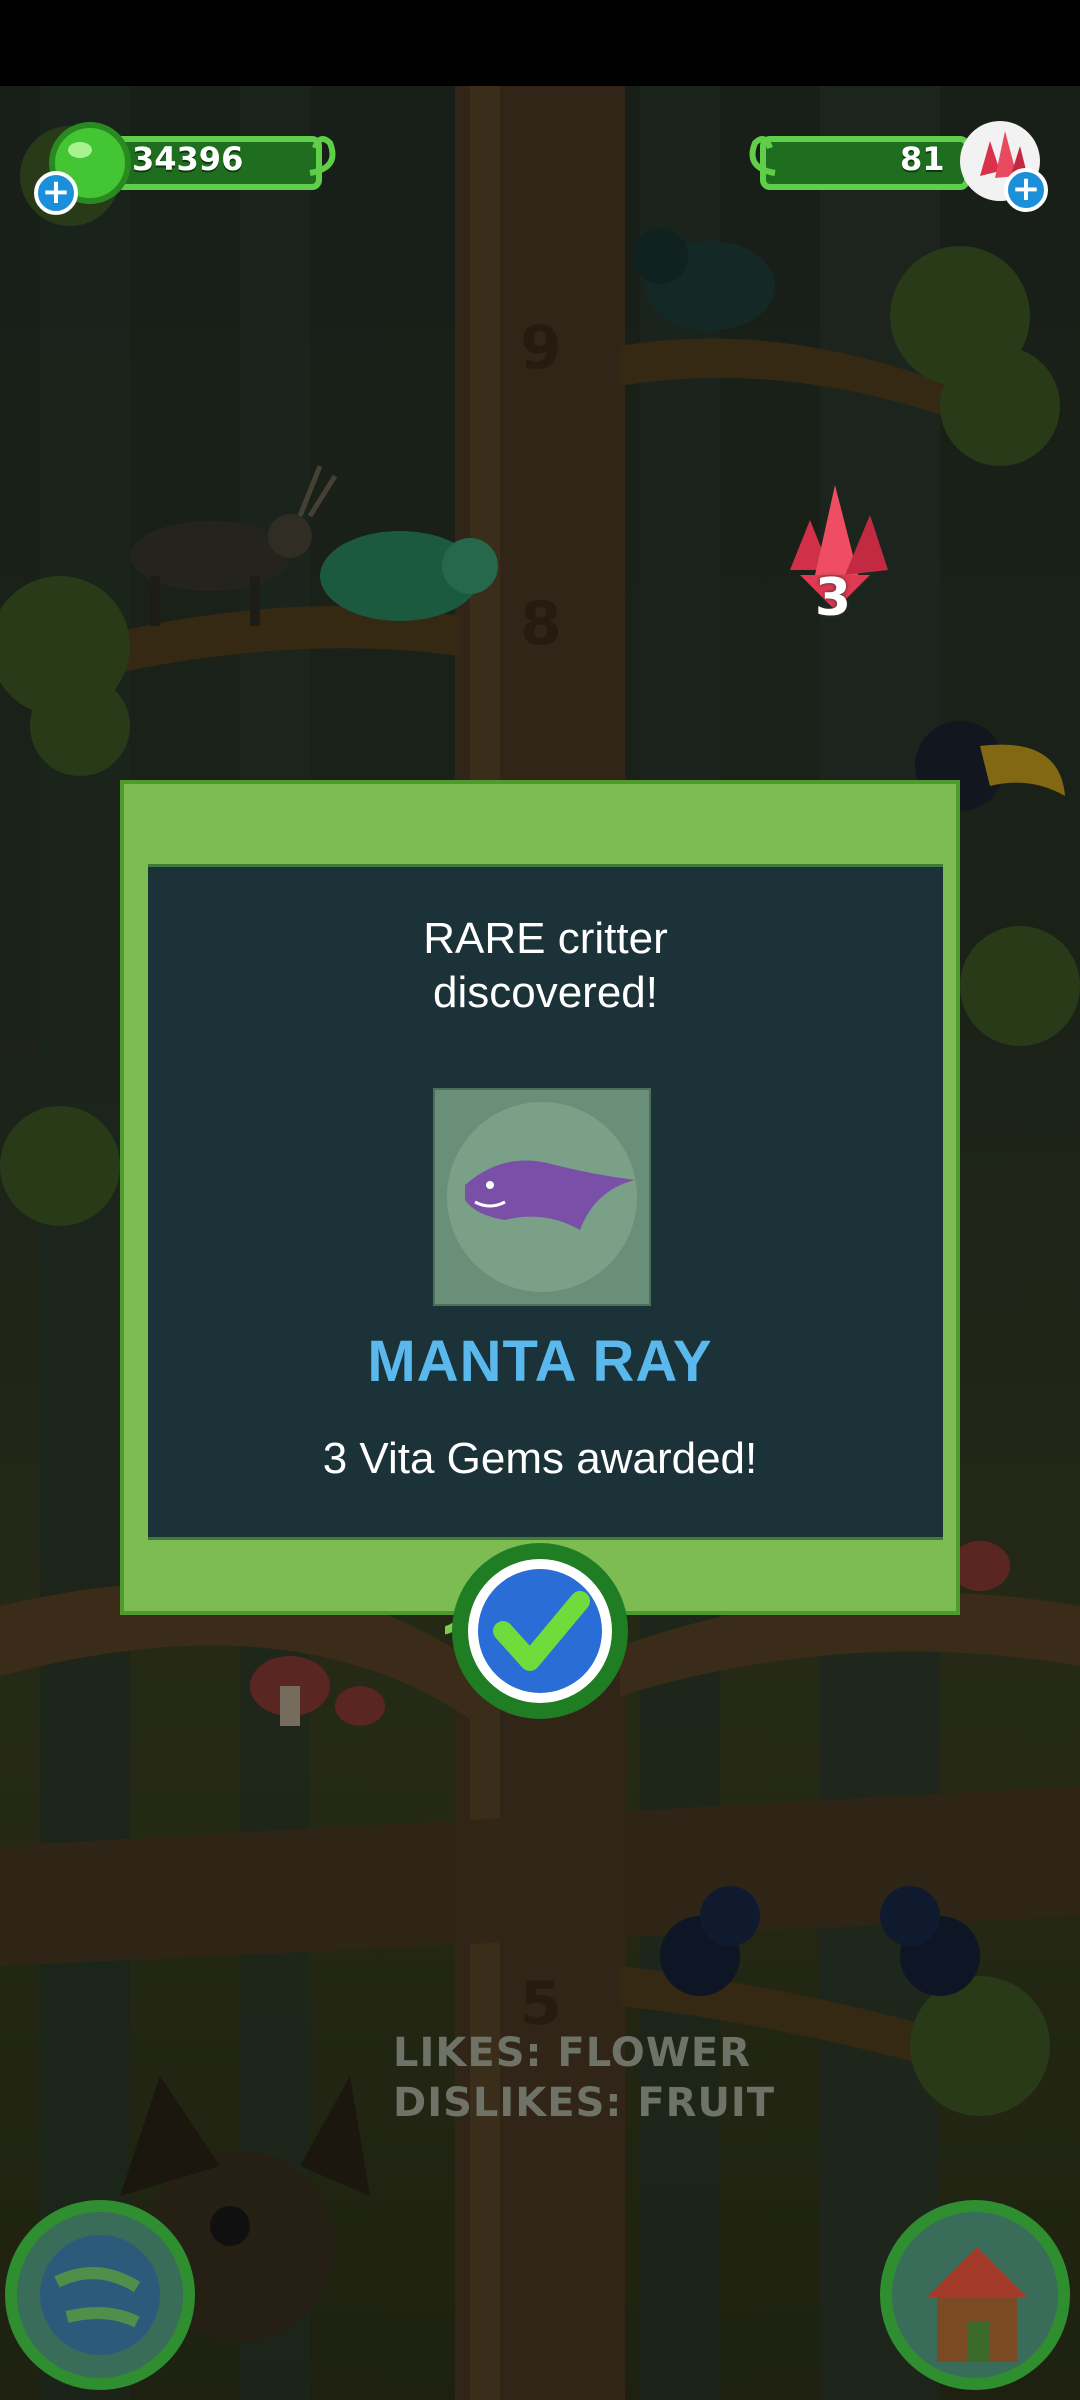  What do you see at coordinates (545, 992) in the screenshot?
I see `dialog-title-line2: discovered!` at bounding box center [545, 992].